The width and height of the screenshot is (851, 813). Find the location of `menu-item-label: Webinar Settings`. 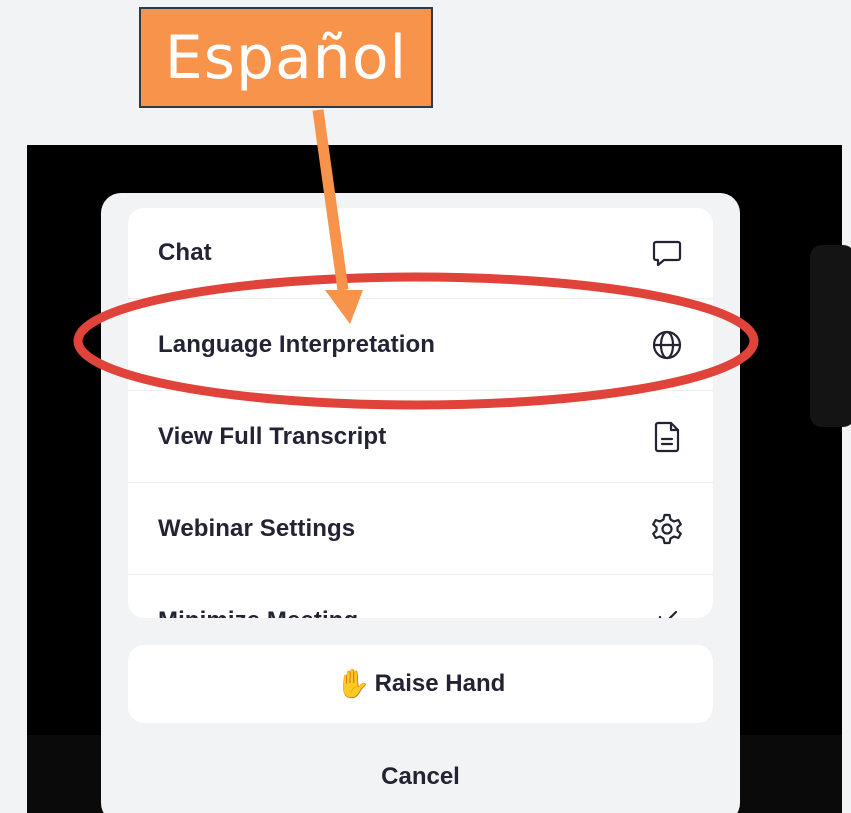

menu-item-label: Webinar Settings is located at coordinates (257, 528).